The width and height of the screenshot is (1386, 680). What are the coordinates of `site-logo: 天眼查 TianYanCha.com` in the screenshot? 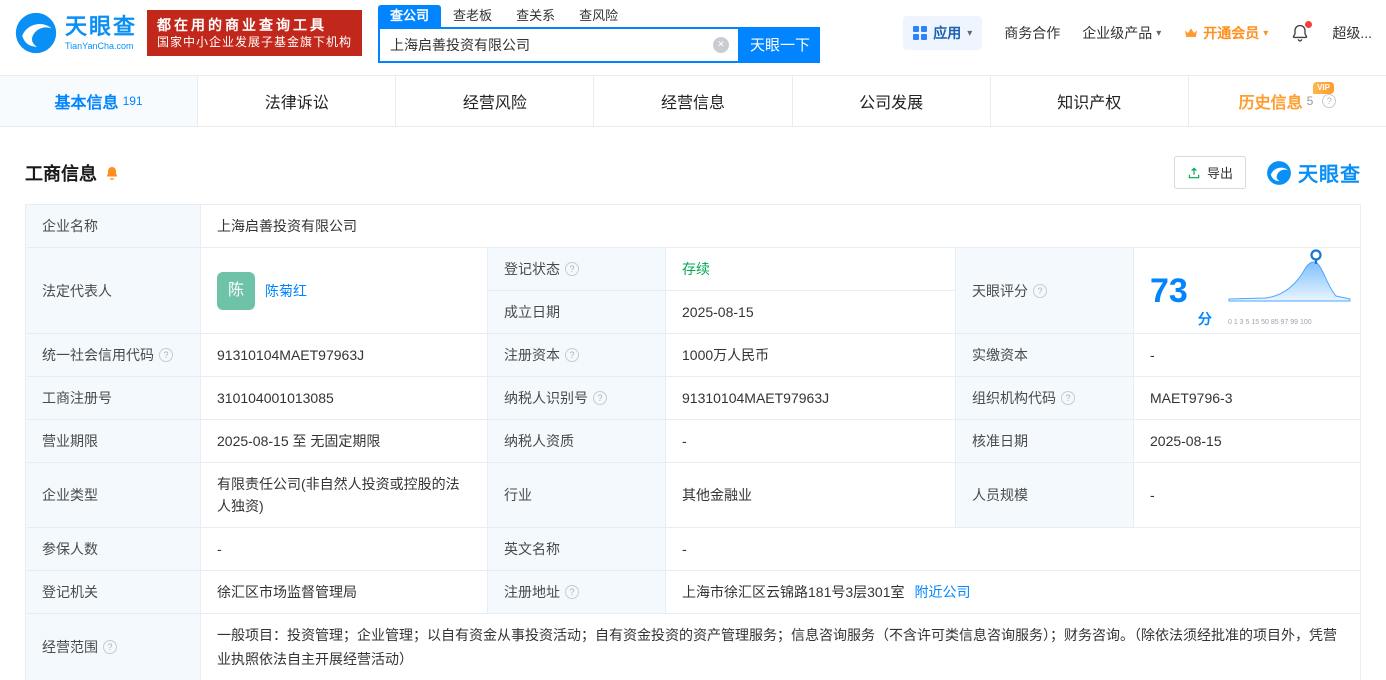 It's located at (75, 33).